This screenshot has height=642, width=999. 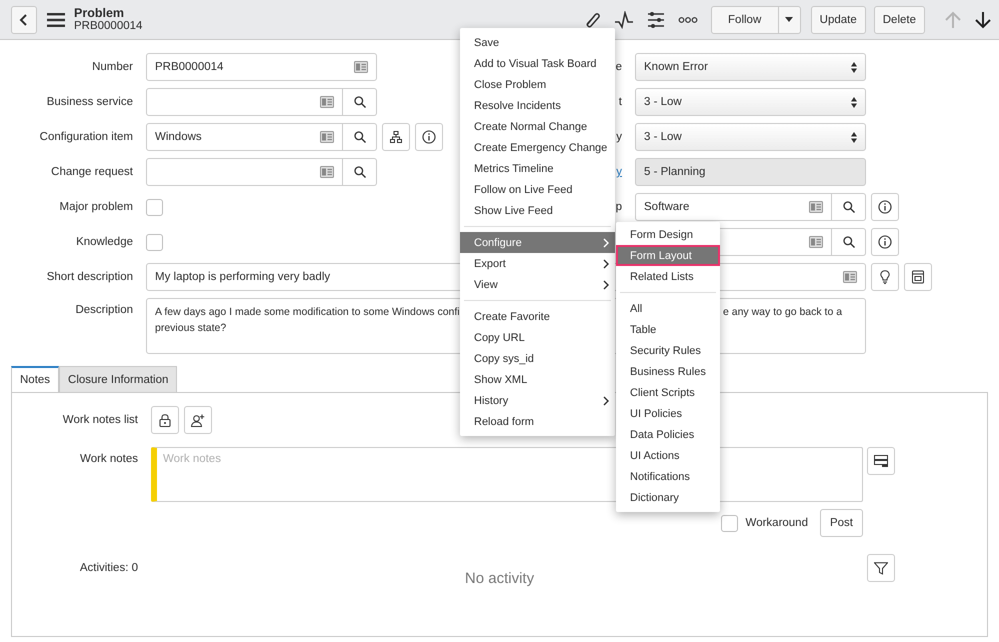 I want to click on menu-item: Business Rules, so click(x=668, y=371).